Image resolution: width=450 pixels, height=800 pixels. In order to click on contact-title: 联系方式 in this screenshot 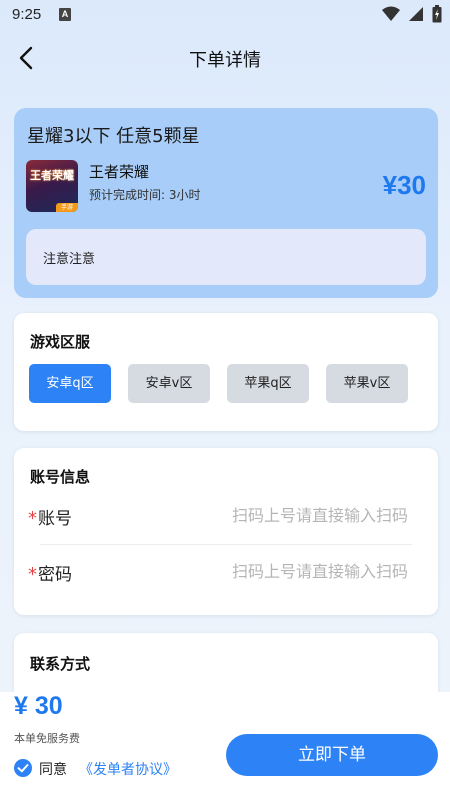, I will do `click(60, 664)`.